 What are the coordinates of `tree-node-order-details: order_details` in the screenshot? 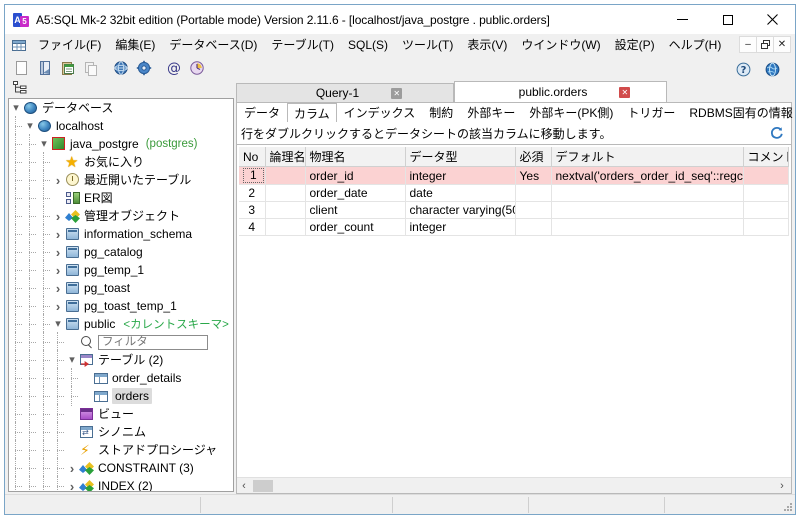 It's located at (121, 378).